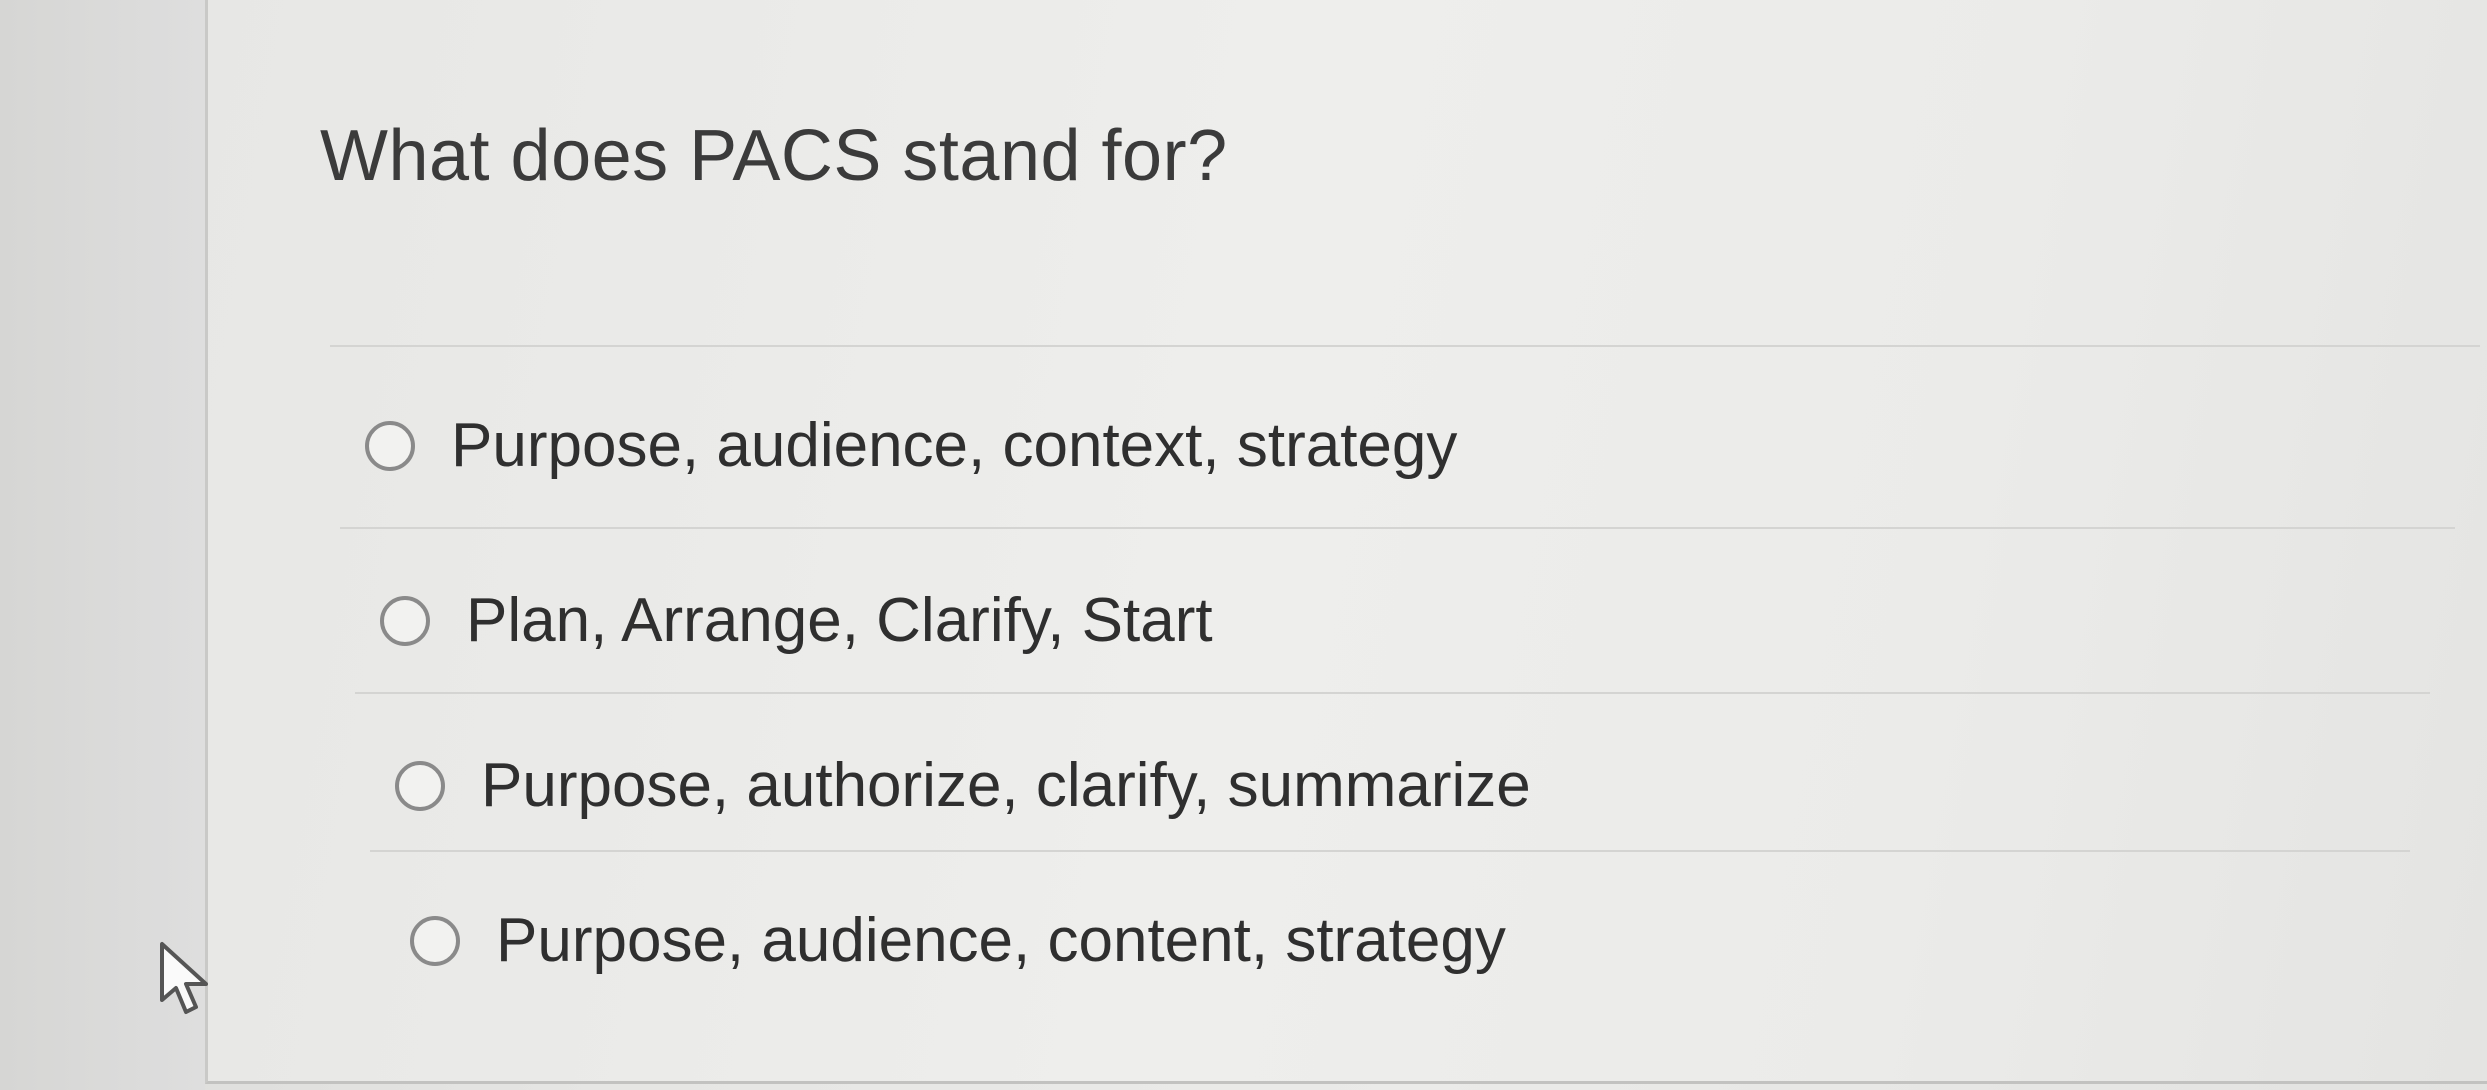 This screenshot has width=2487, height=1090. What do you see at coordinates (839, 620) in the screenshot?
I see `option-label: Plan, Arrange, Clarify, Start` at bounding box center [839, 620].